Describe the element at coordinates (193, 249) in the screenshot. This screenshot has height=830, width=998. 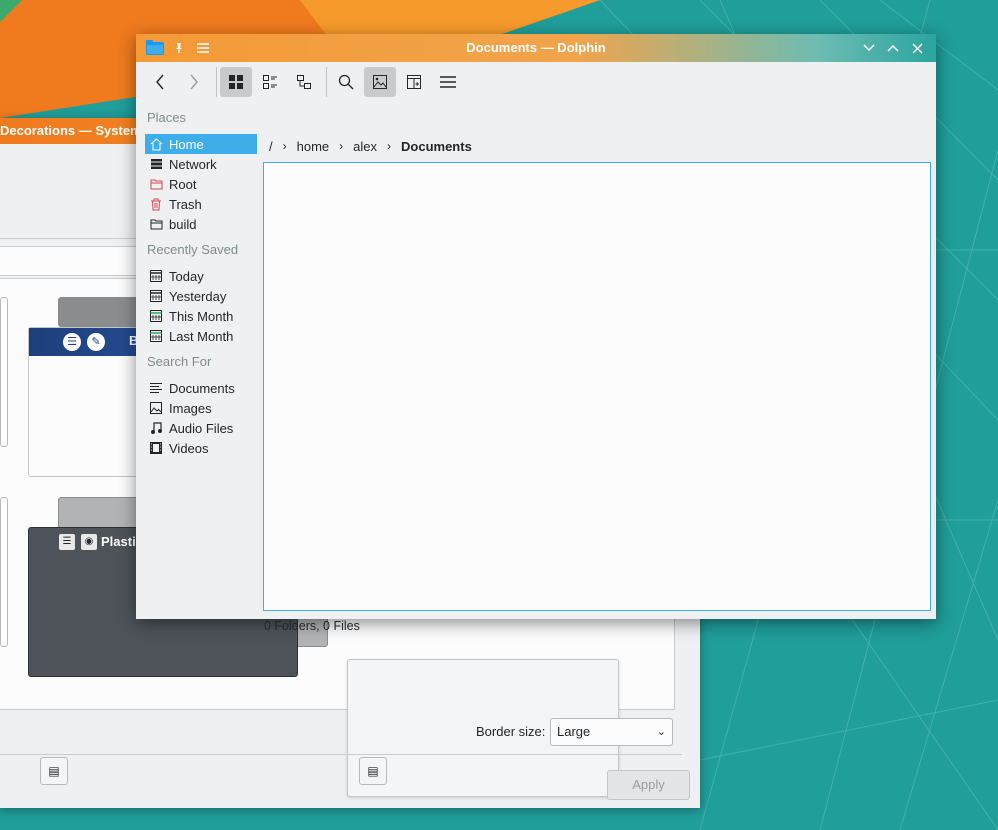
I see `recently-saved-heading: Recently Saved` at that location.